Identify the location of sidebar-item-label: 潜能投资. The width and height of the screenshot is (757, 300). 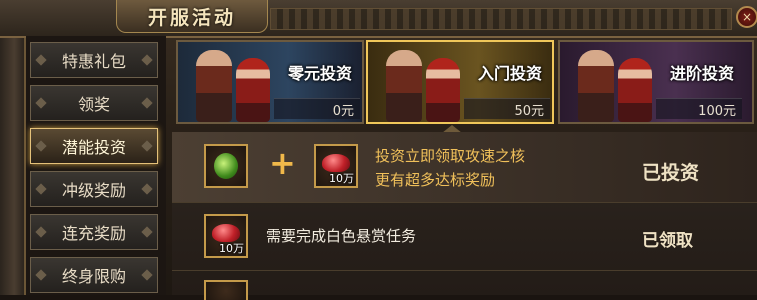
(93, 147).